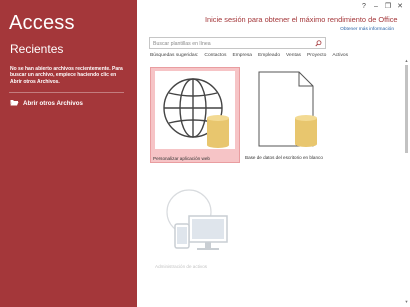  I want to click on category-link-ventas: Ventas, so click(293, 55).